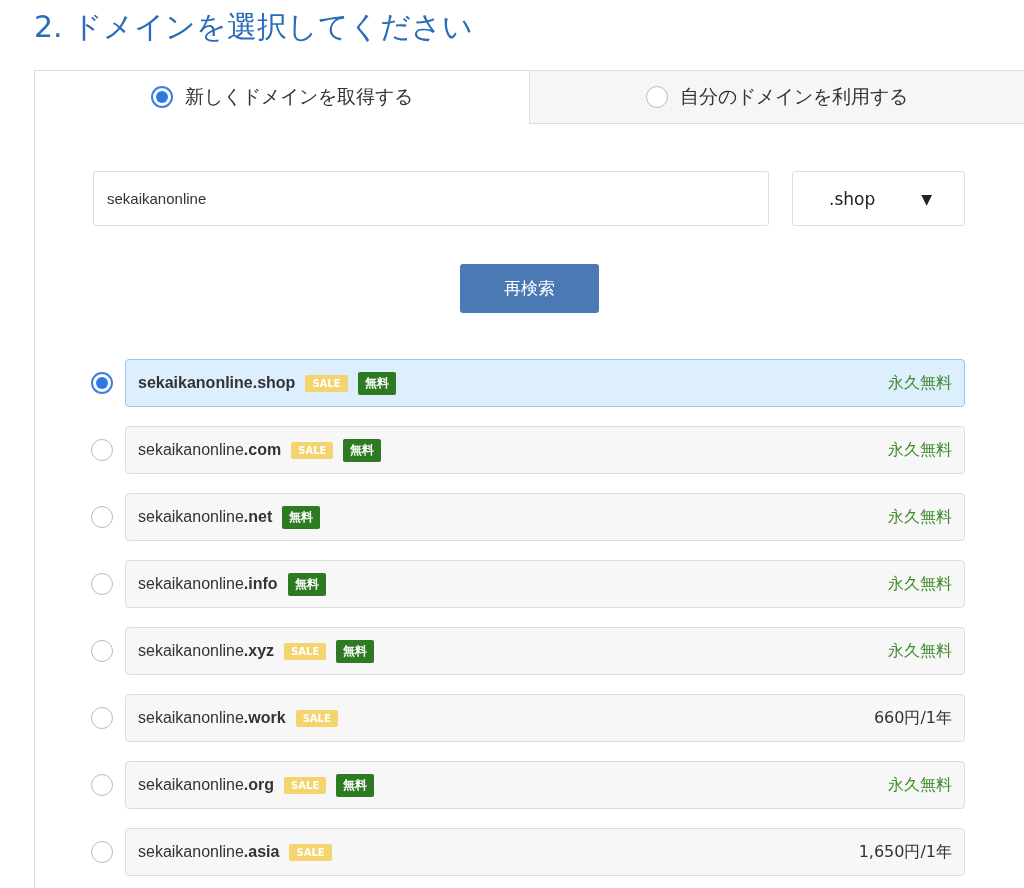 The width and height of the screenshot is (1024, 888). What do you see at coordinates (545, 785) in the screenshot?
I see `domain-option: sekaikanonline.org SALE 無料 永久無料` at bounding box center [545, 785].